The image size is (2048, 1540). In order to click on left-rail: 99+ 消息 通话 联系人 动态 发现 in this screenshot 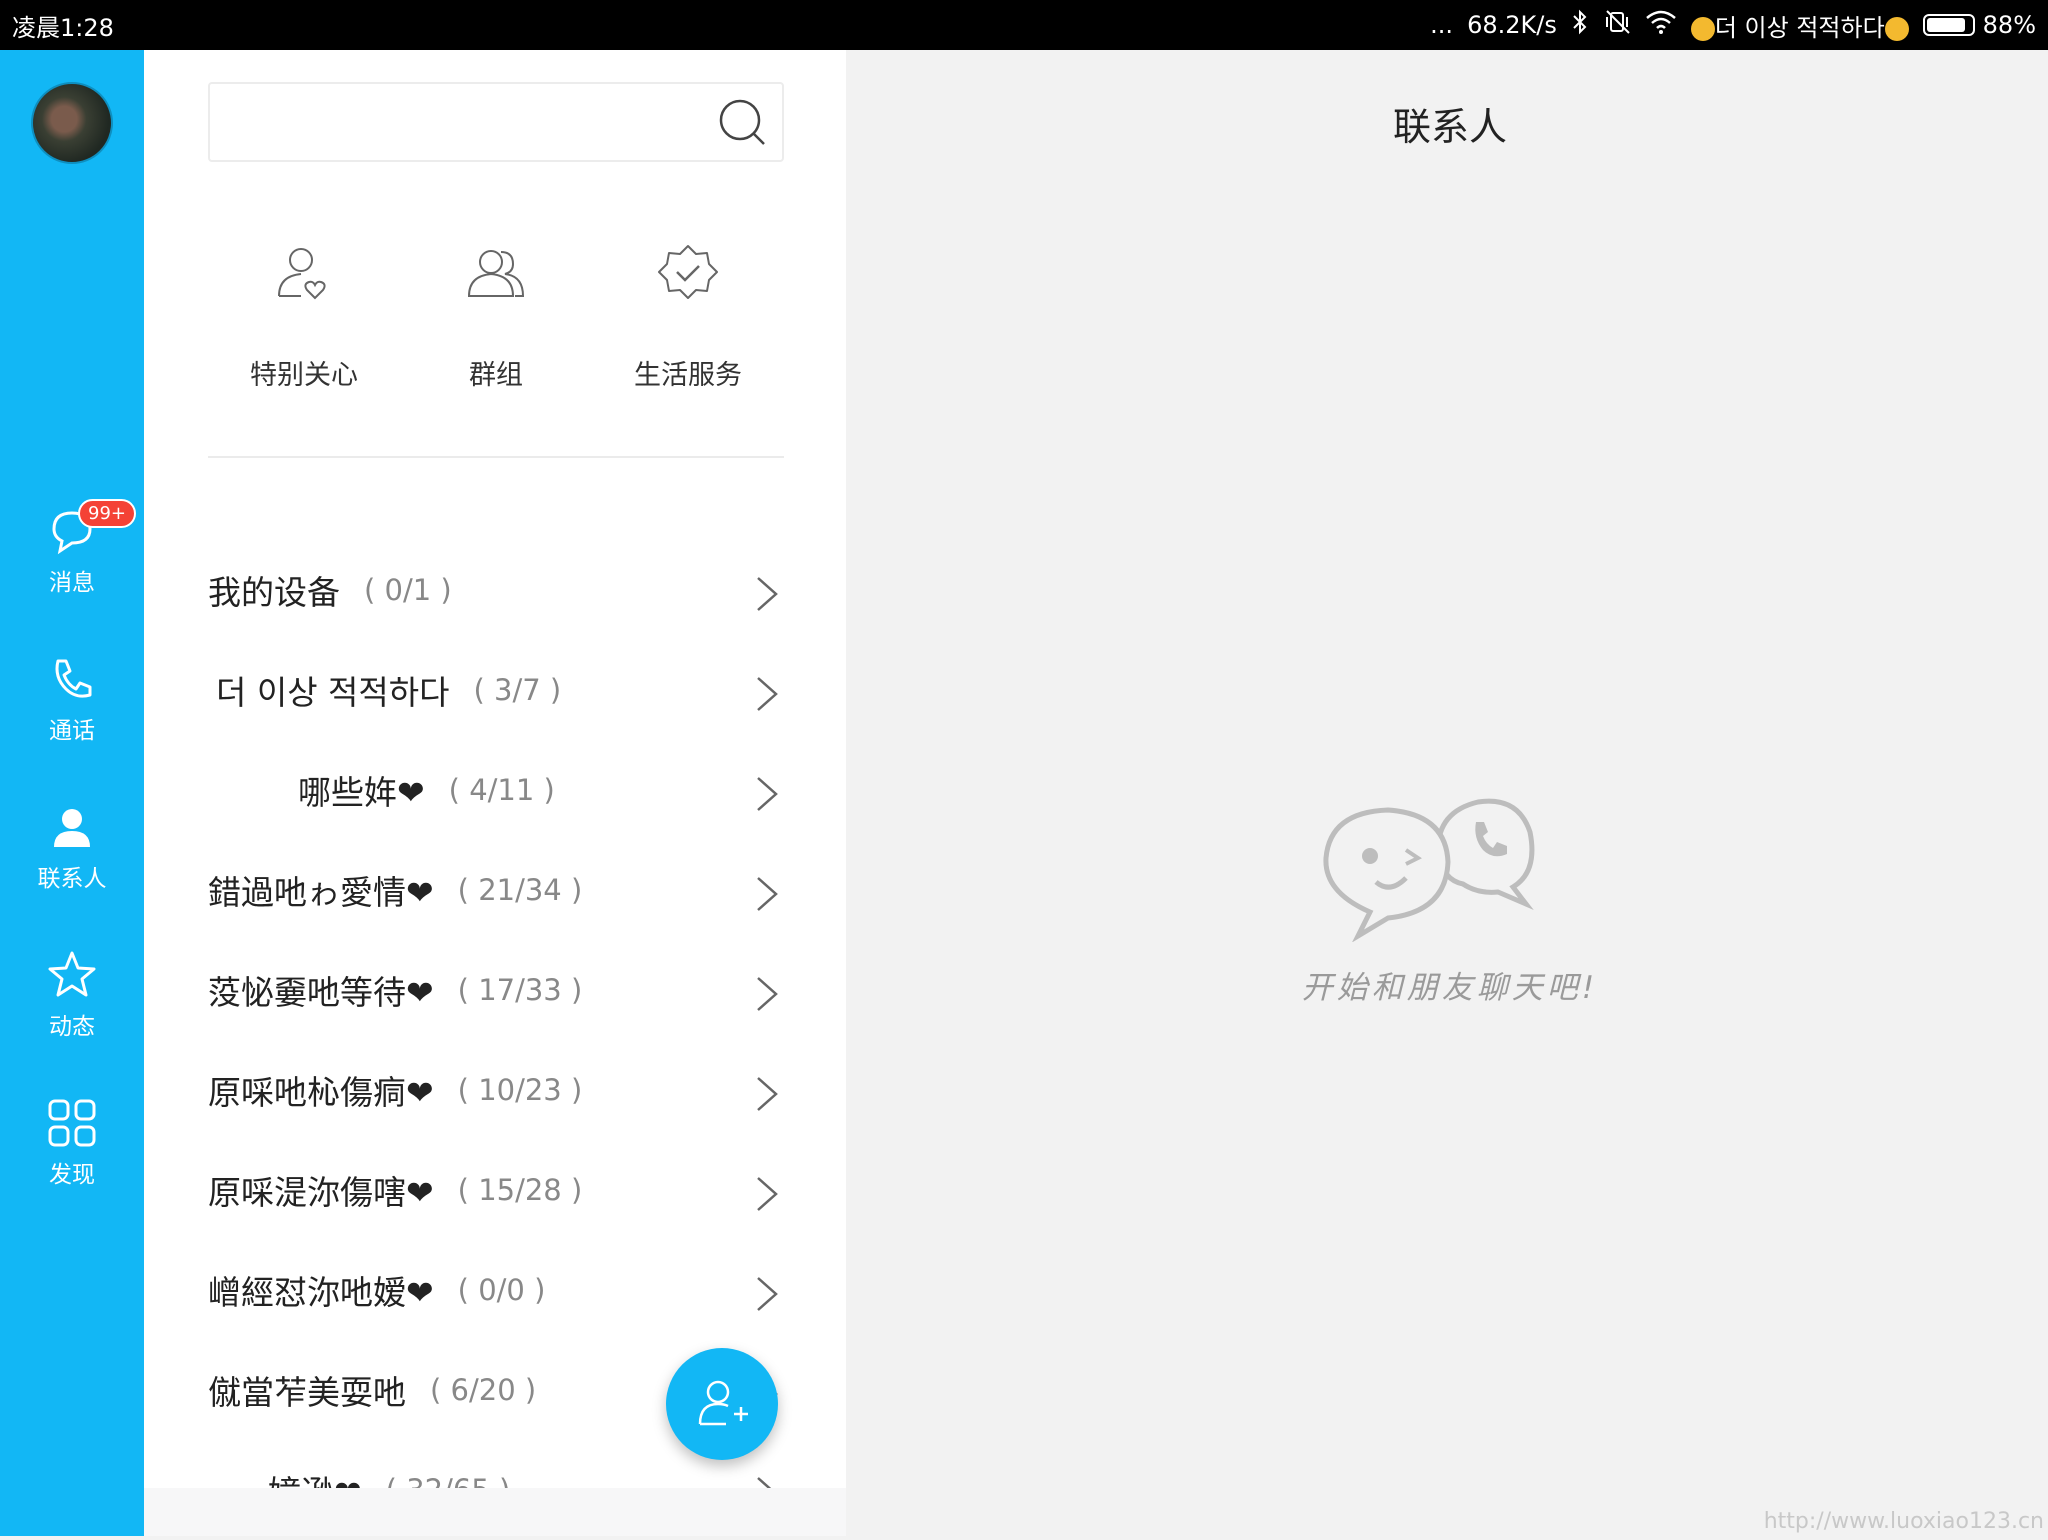, I will do `click(72, 793)`.